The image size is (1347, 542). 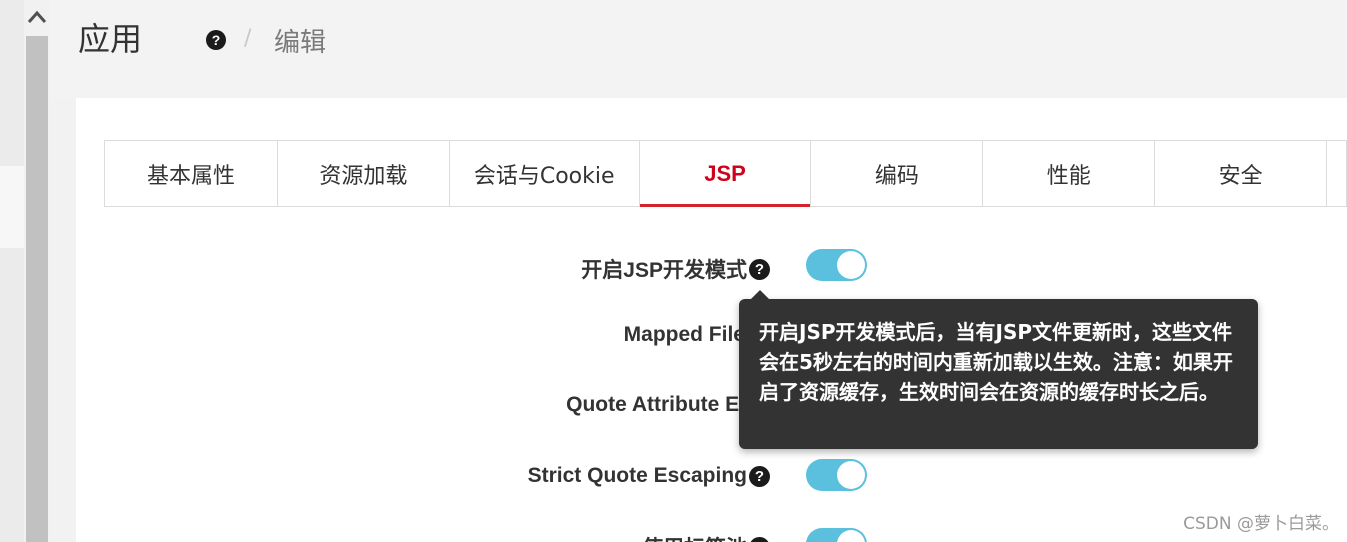 I want to click on scrollbar, so click(x=37, y=271).